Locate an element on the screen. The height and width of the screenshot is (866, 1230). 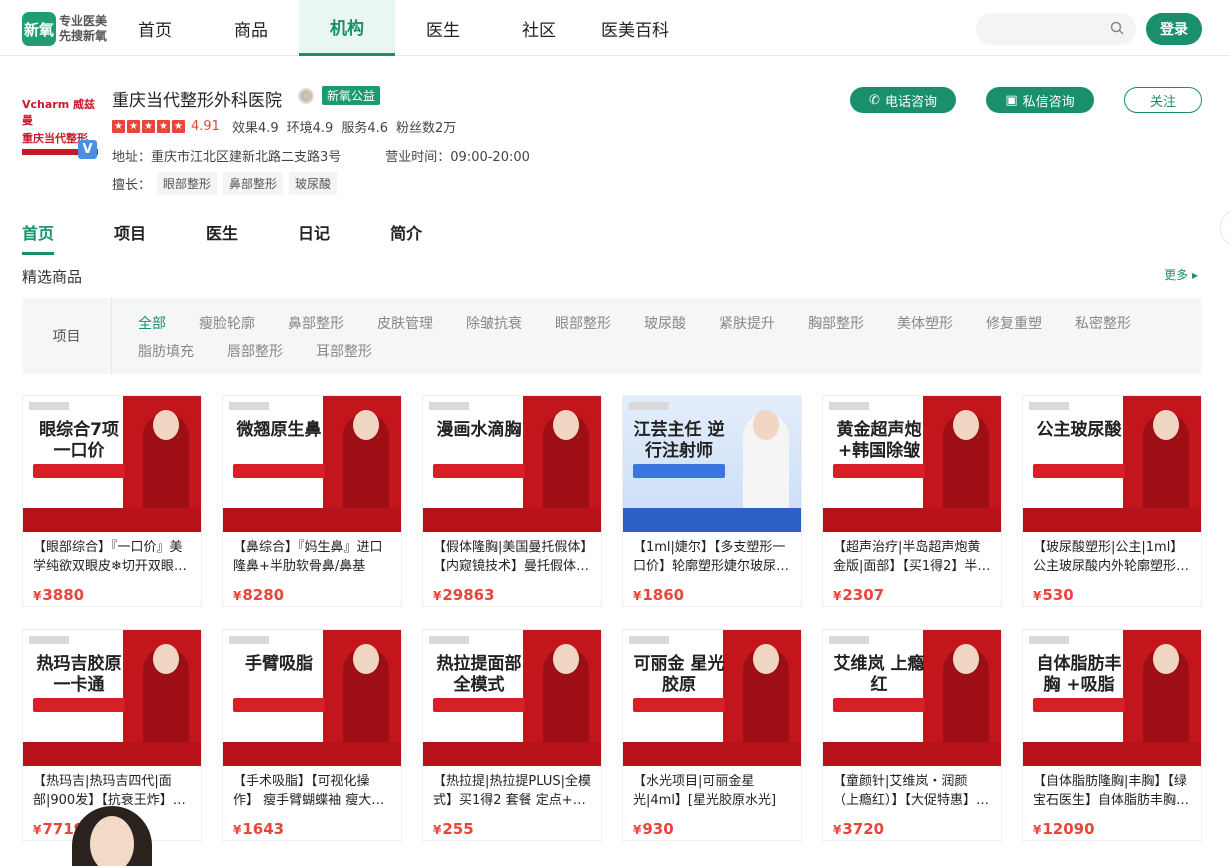
search-icon is located at coordinates (1117, 28).